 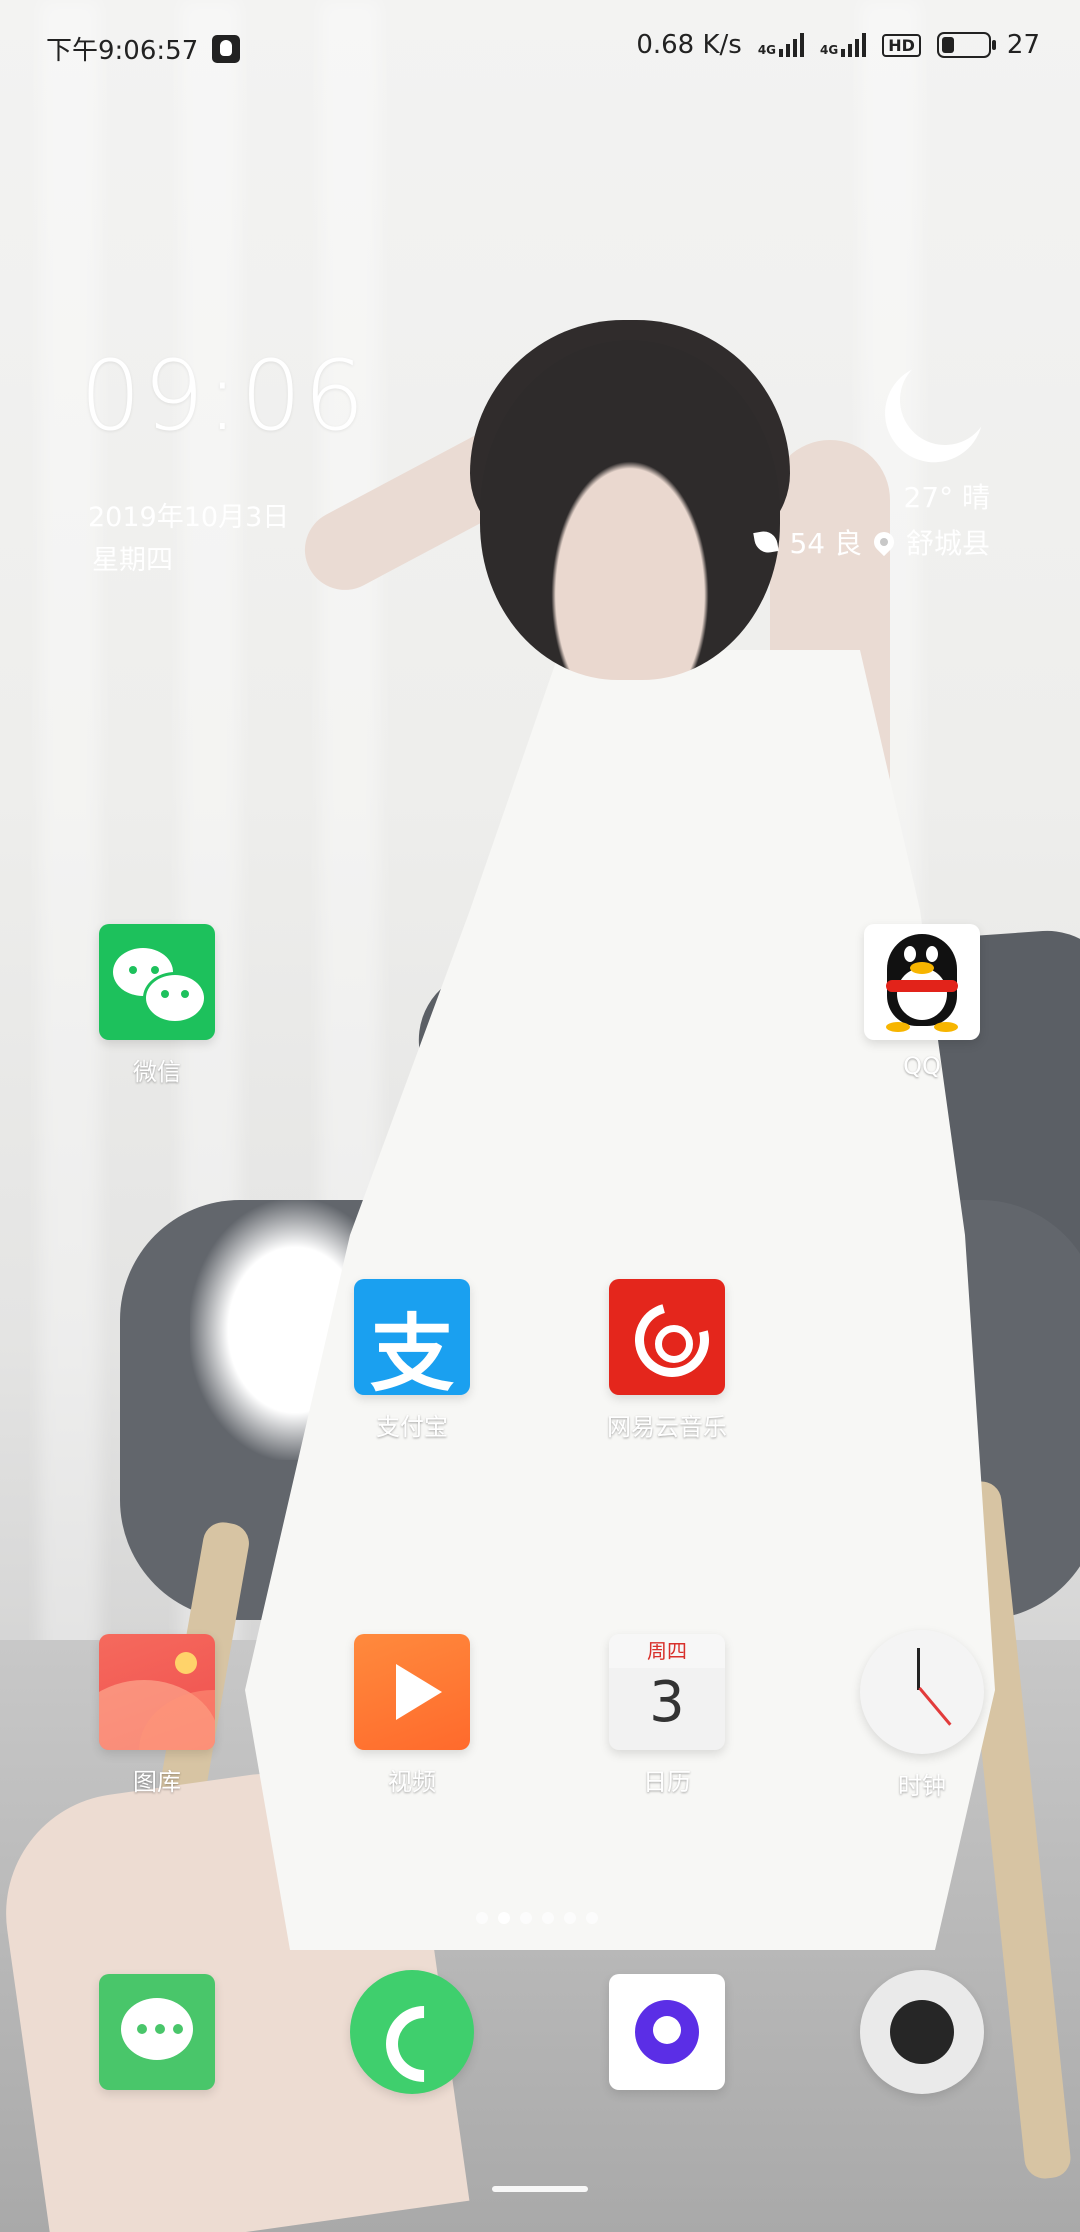 What do you see at coordinates (947, 543) in the screenshot?
I see `location-name: 舒城县` at bounding box center [947, 543].